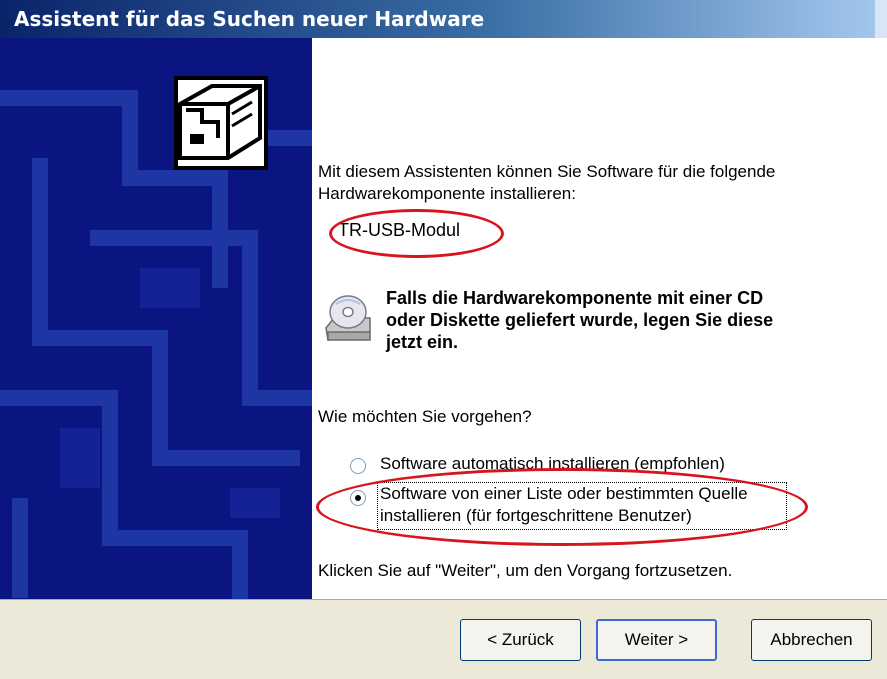  I want to click on title-bar: Assistent für das Suchen neuer Hardware, so click(443, 19).